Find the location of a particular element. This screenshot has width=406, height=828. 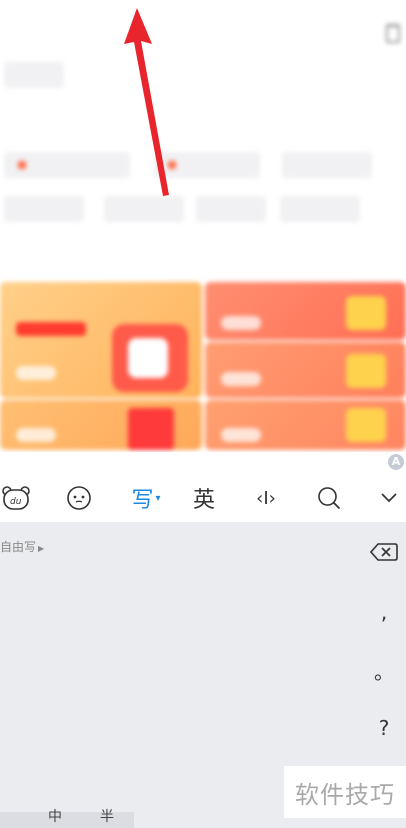

du-bear-icon: du is located at coordinates (16, 498).